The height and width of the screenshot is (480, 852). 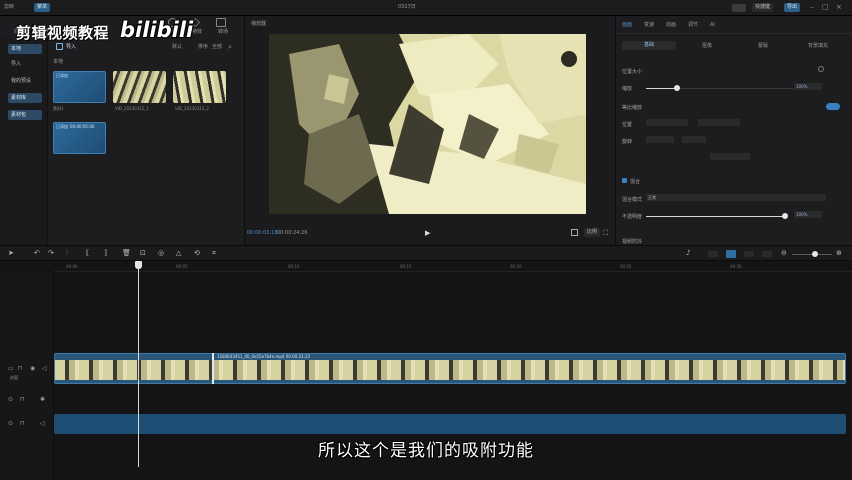 I want to click on tab-animation: 动画, so click(x=671, y=25).